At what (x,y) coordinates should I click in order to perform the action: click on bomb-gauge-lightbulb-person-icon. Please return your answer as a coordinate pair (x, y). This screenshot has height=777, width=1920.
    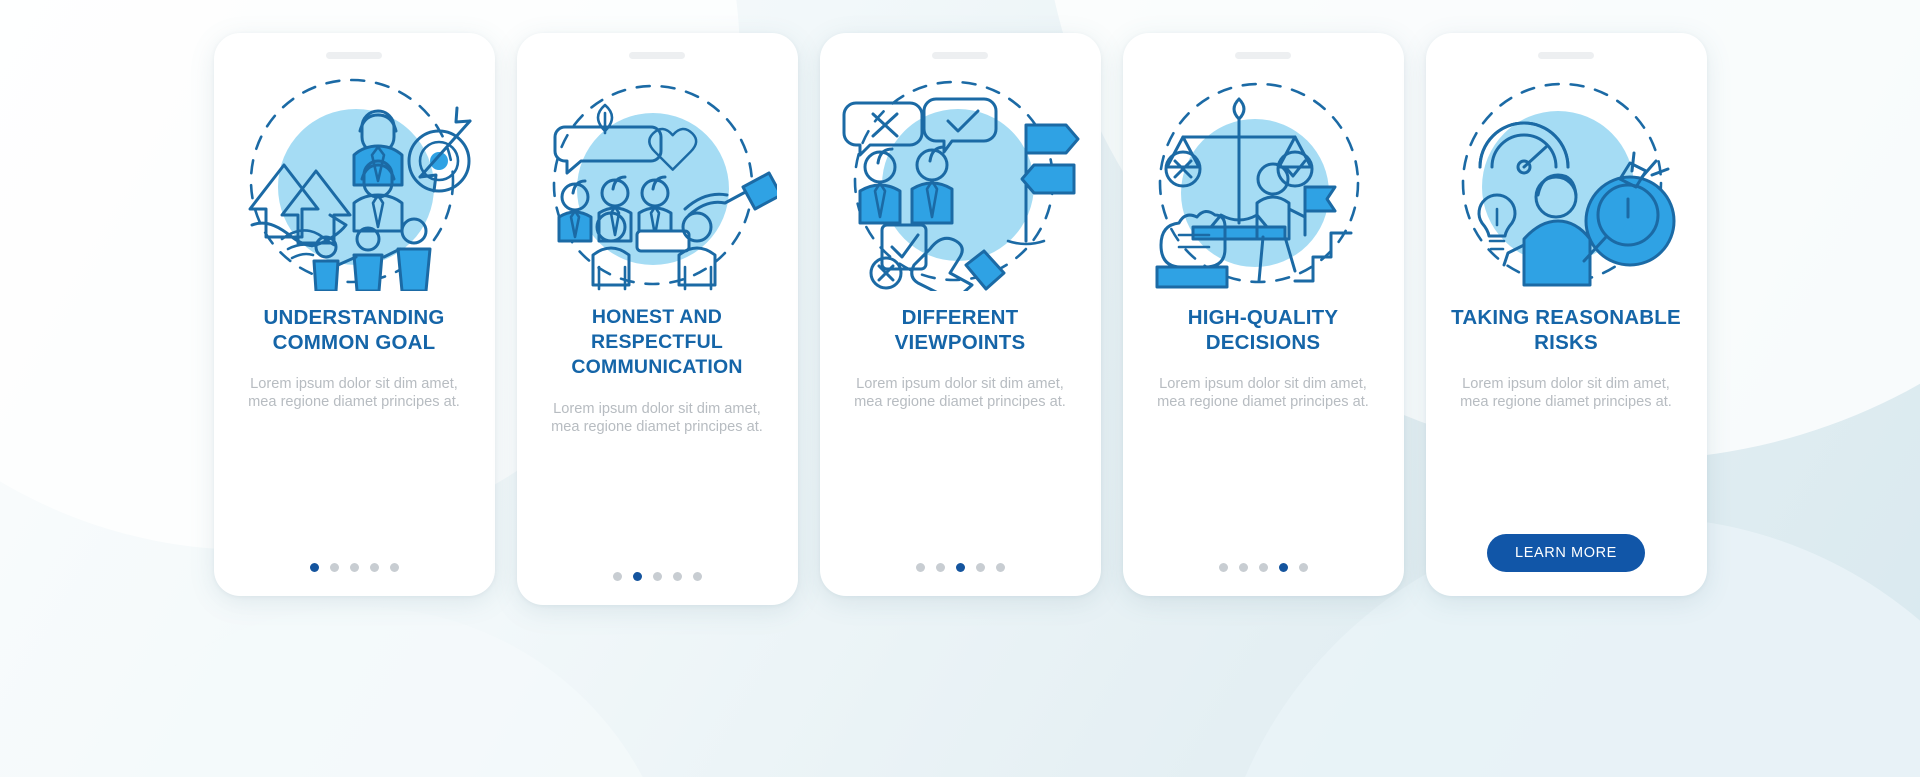
    Looking at the image, I should click on (1568, 184).